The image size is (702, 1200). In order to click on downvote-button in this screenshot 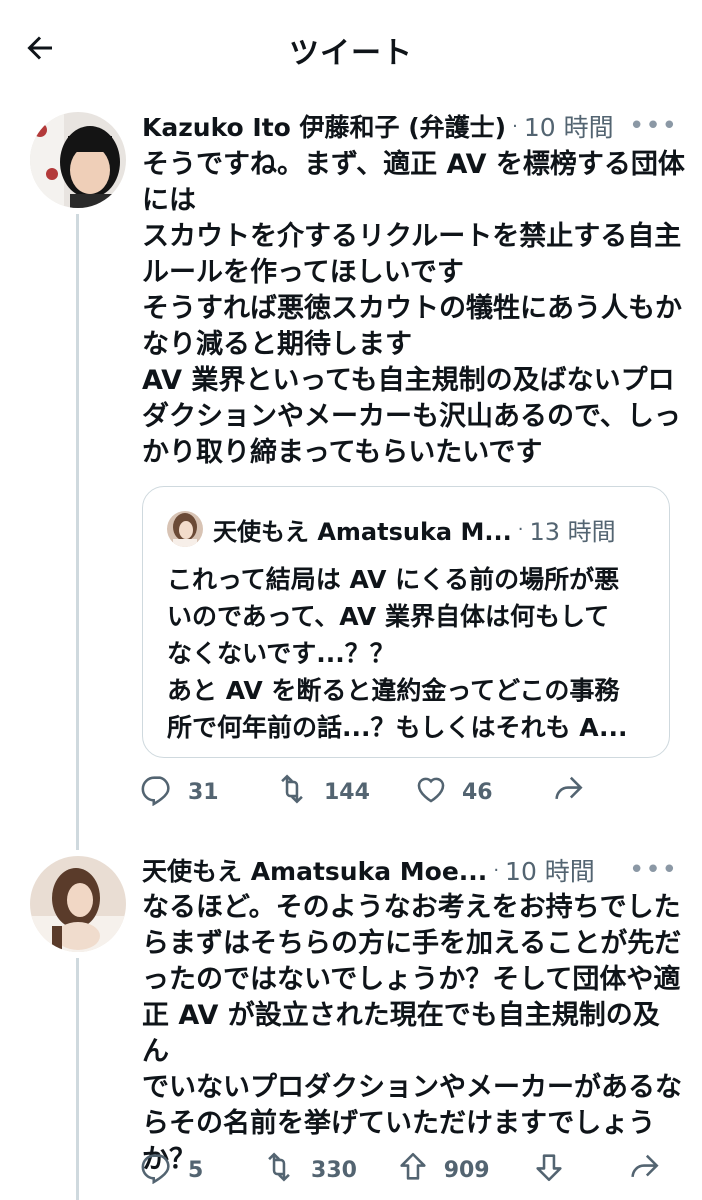, I will do `click(579, 1170)`.